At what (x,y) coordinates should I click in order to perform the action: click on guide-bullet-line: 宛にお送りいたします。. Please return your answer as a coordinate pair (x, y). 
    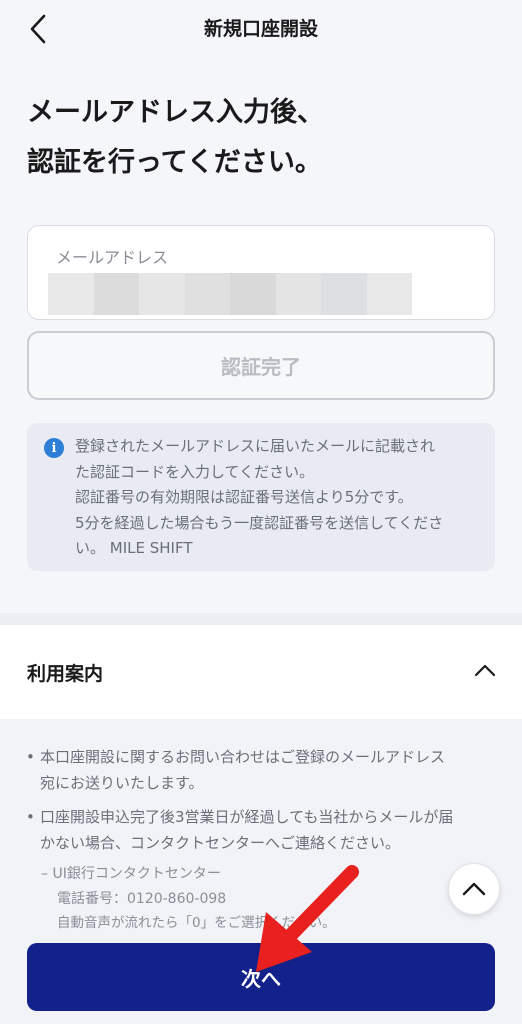
    Looking at the image, I should click on (122, 782).